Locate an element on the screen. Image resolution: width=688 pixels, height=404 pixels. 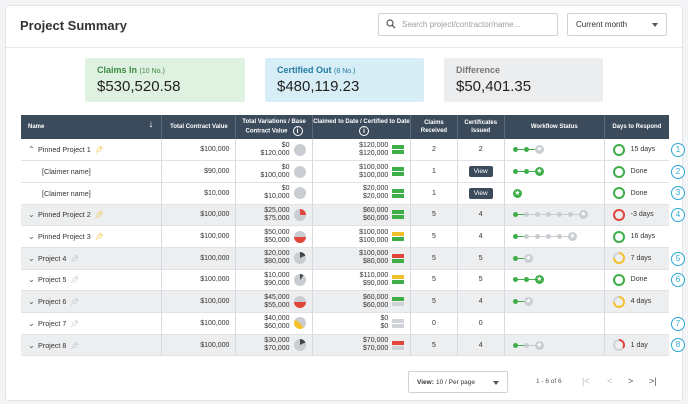
sort-down-icon: ↓ is located at coordinates (150, 125).